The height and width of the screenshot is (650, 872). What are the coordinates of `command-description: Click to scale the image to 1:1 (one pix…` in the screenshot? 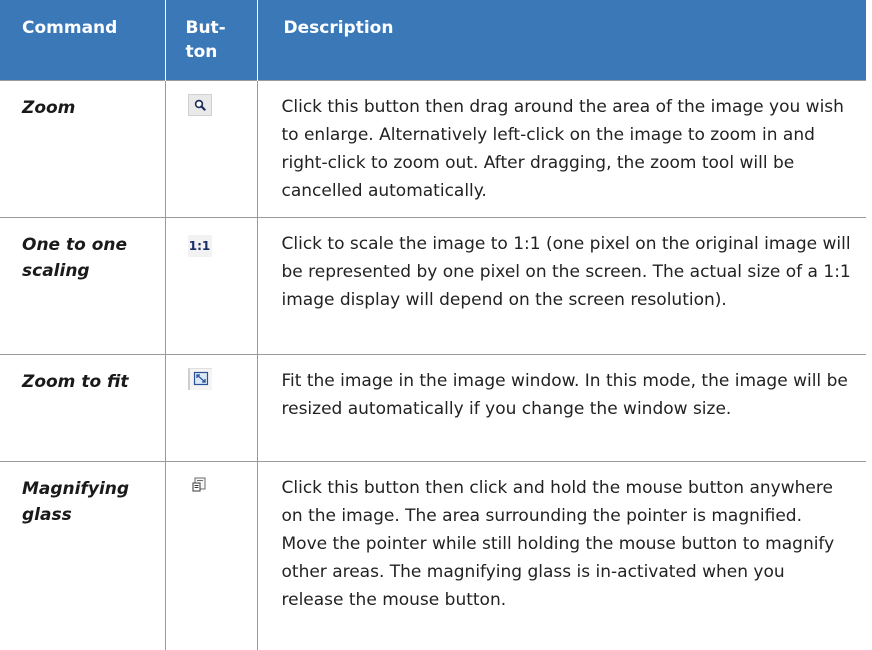 It's located at (561, 286).